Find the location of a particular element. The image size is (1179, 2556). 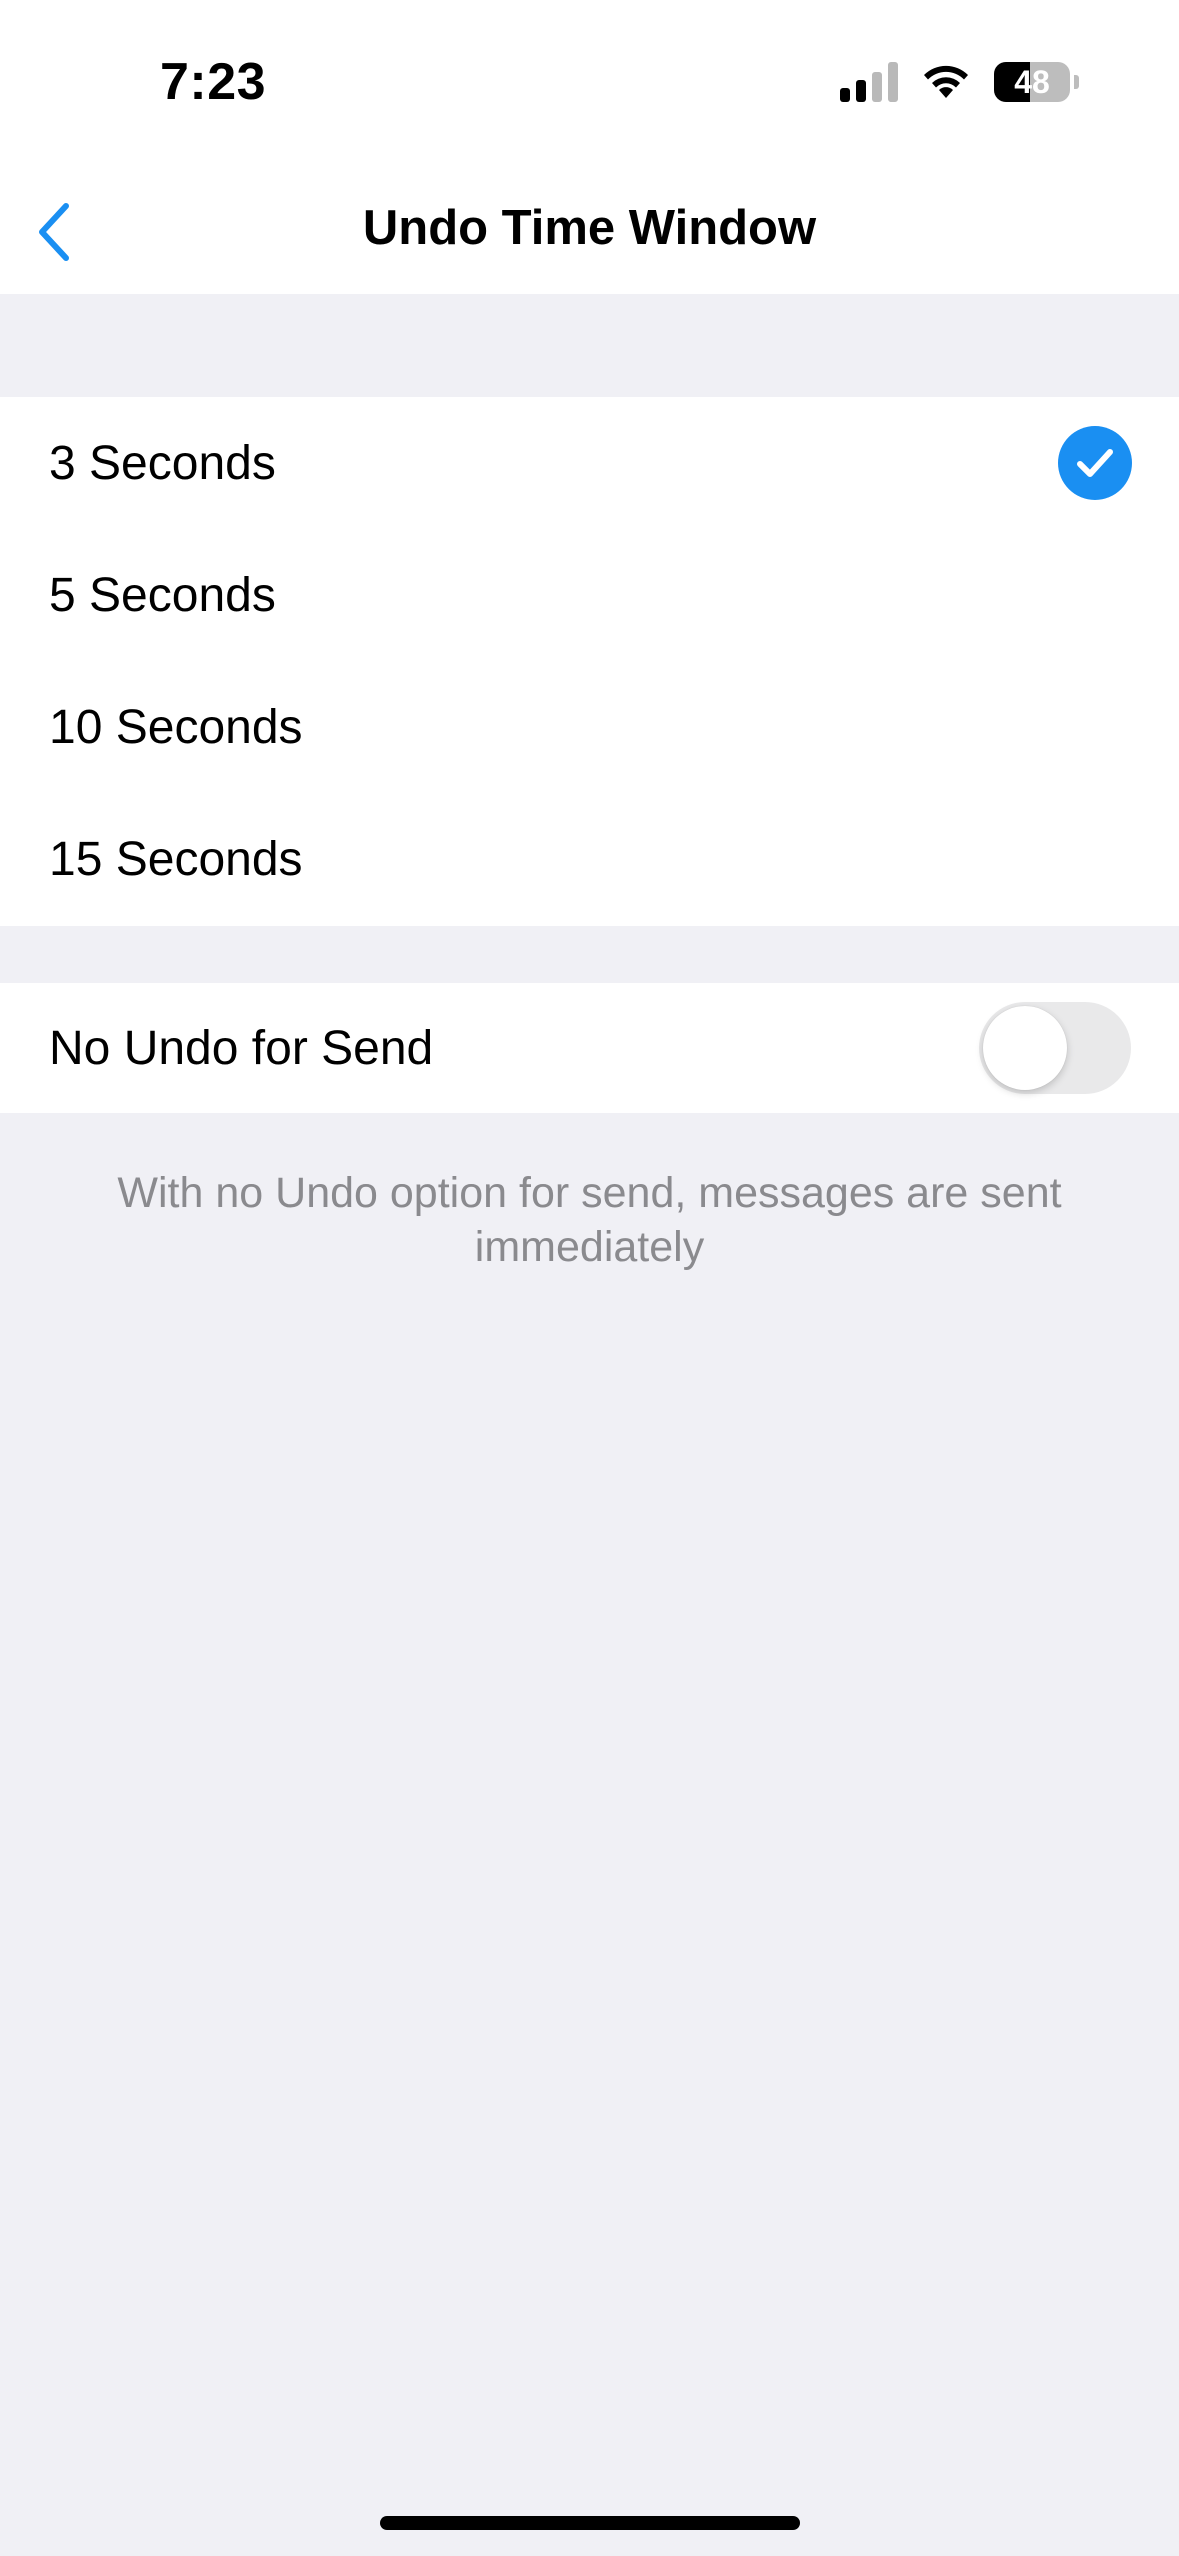

option-10-seconds: 10 Seconds is located at coordinates (589, 727).